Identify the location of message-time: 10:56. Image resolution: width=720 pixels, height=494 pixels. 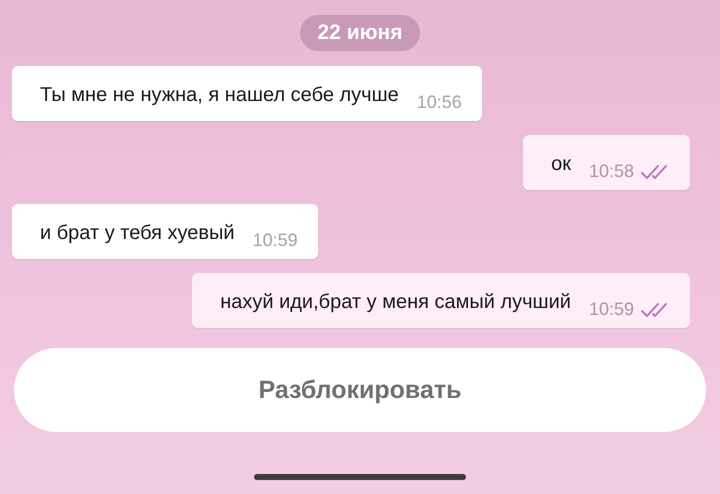
(439, 102).